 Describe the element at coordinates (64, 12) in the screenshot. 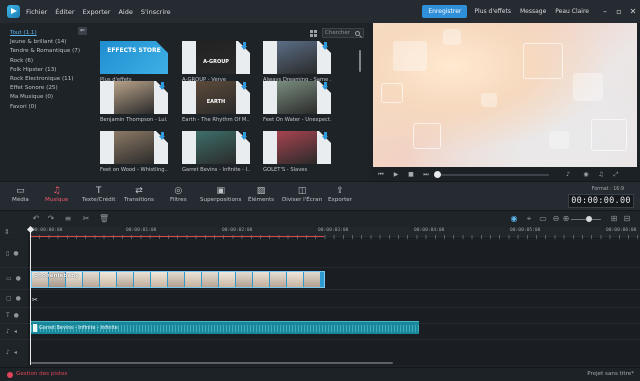

I see `menu-editer: Éditer` at that location.